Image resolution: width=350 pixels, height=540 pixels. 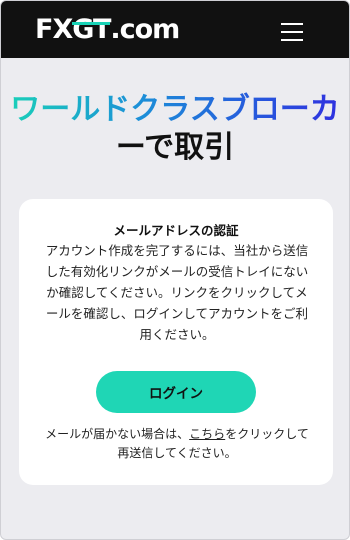 I want to click on resend-footnote: メールが届かない場合は、こちらをクリックして再送信してください。, so click(x=177, y=444).